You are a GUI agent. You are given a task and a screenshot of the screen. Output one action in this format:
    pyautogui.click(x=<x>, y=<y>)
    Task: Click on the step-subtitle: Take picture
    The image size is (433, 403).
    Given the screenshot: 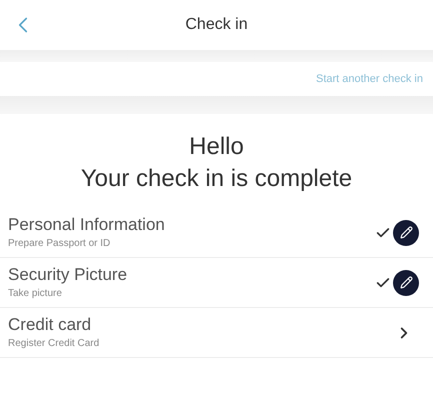 What is the action you would take?
    pyautogui.click(x=35, y=294)
    